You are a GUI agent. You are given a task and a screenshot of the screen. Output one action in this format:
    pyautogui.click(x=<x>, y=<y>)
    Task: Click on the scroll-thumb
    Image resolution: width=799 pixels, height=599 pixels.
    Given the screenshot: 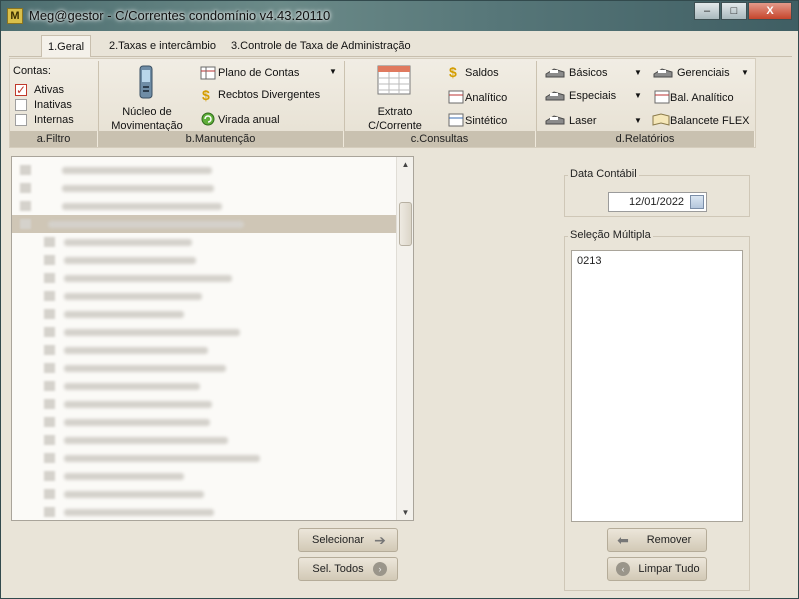 What is the action you would take?
    pyautogui.click(x=405, y=224)
    